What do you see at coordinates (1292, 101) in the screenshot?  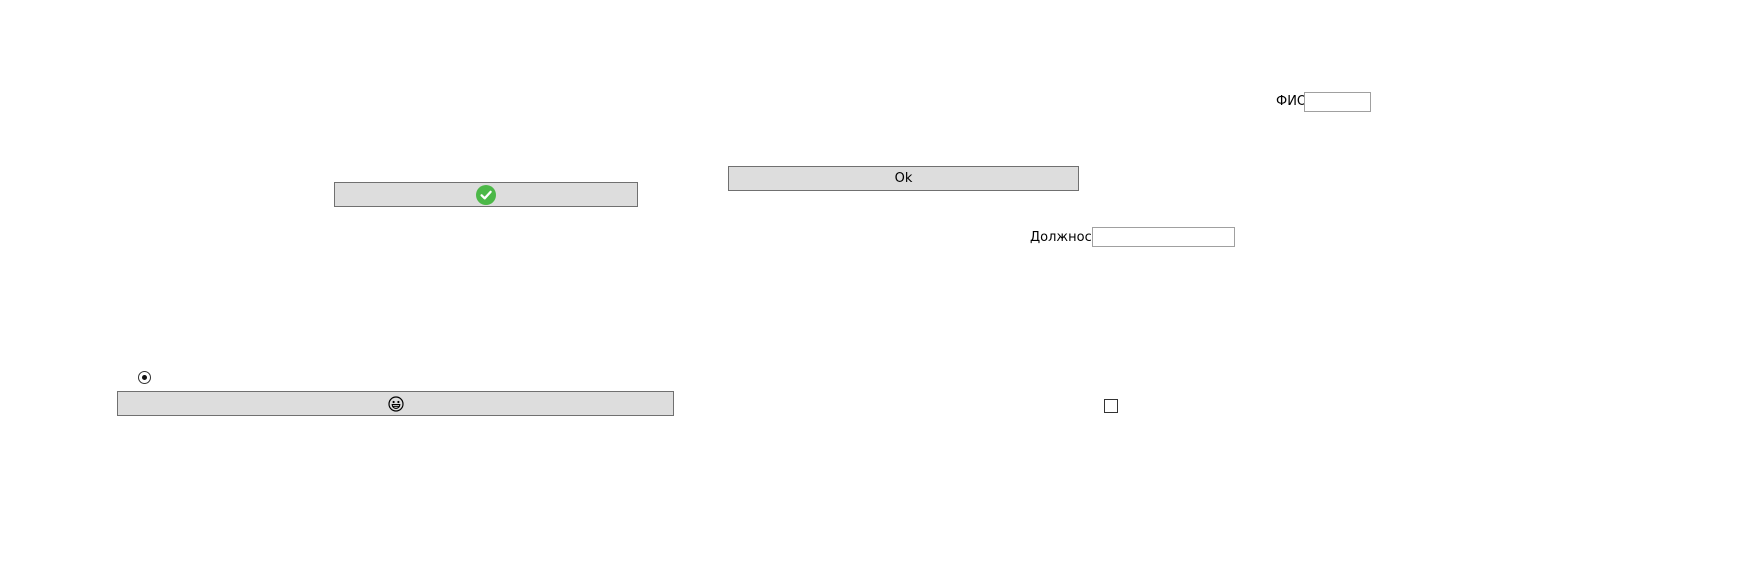 I see `full-name-label: ФИО` at bounding box center [1292, 101].